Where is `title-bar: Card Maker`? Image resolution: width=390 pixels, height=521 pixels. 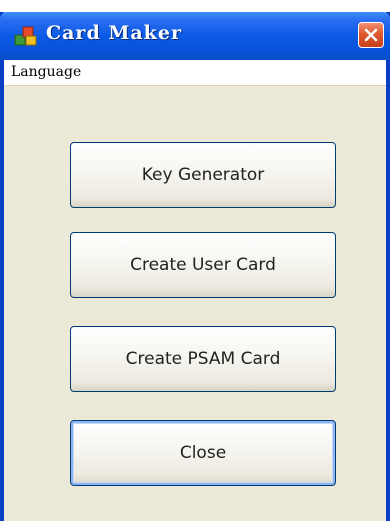
title-bar: Card Maker is located at coordinates (195, 36).